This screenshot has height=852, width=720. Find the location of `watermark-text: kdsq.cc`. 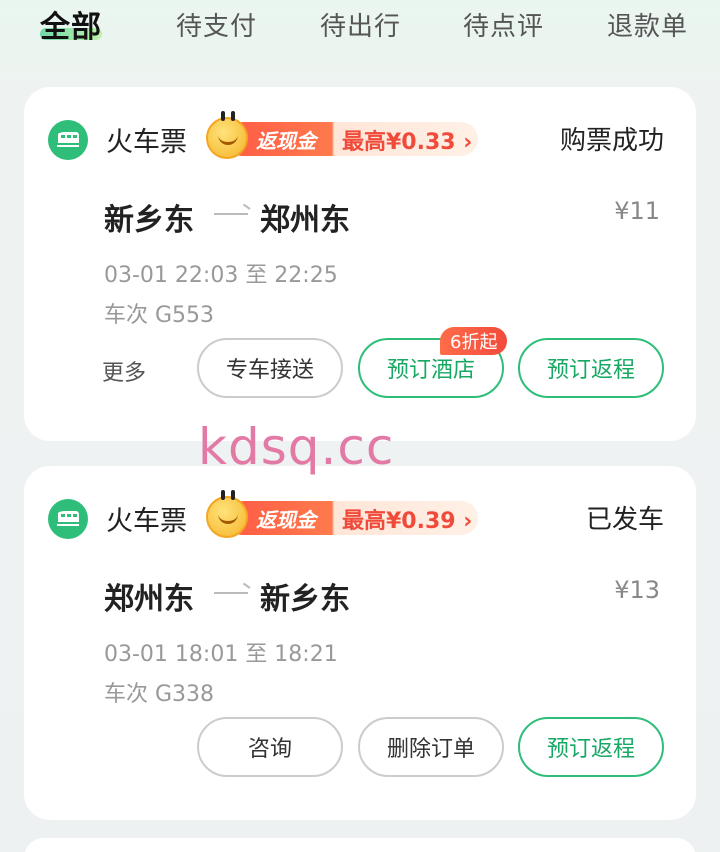

watermark-text: kdsq.cc is located at coordinates (296, 447).